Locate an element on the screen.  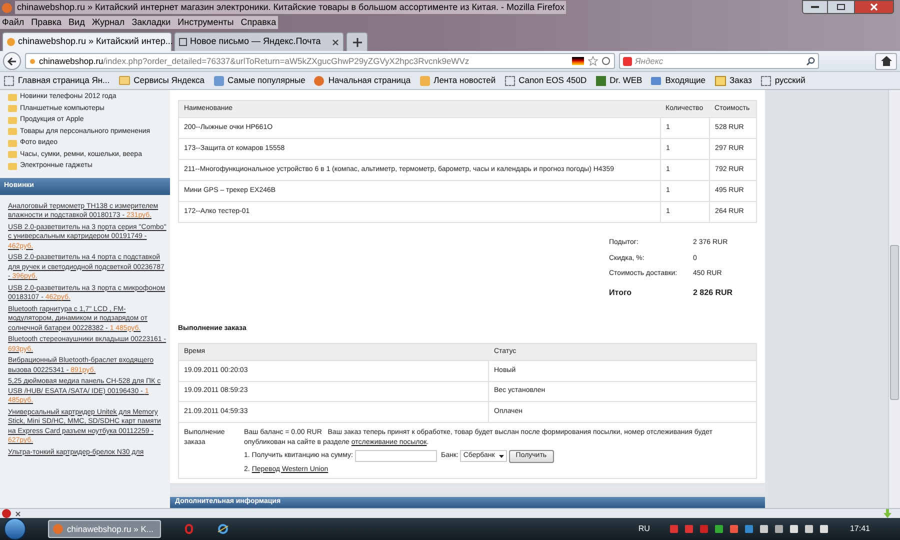
total-label: Итого is located at coordinates (621, 292).